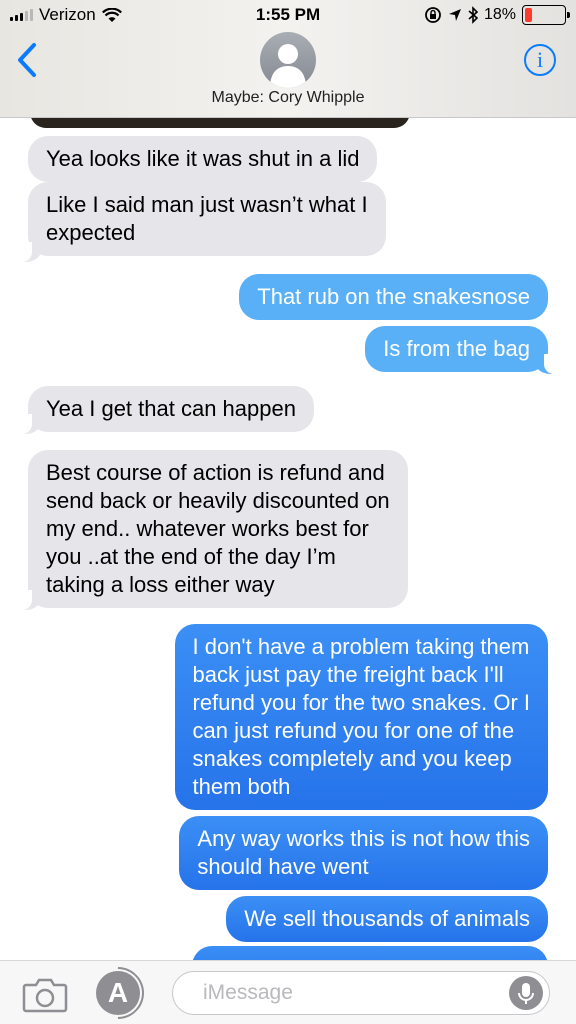 This screenshot has width=576, height=1024. I want to click on message-line: my end.. whatever works best for, so click(207, 528).